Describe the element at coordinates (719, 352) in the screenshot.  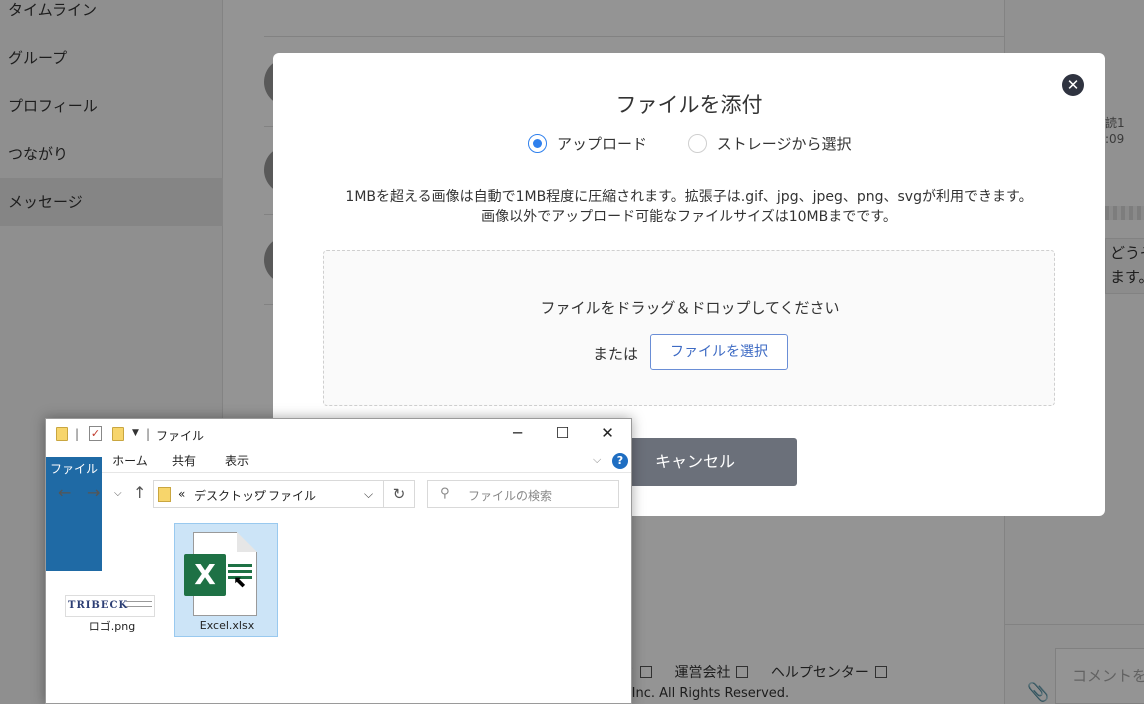
I see `select-file-button: ファイルを選択` at that location.